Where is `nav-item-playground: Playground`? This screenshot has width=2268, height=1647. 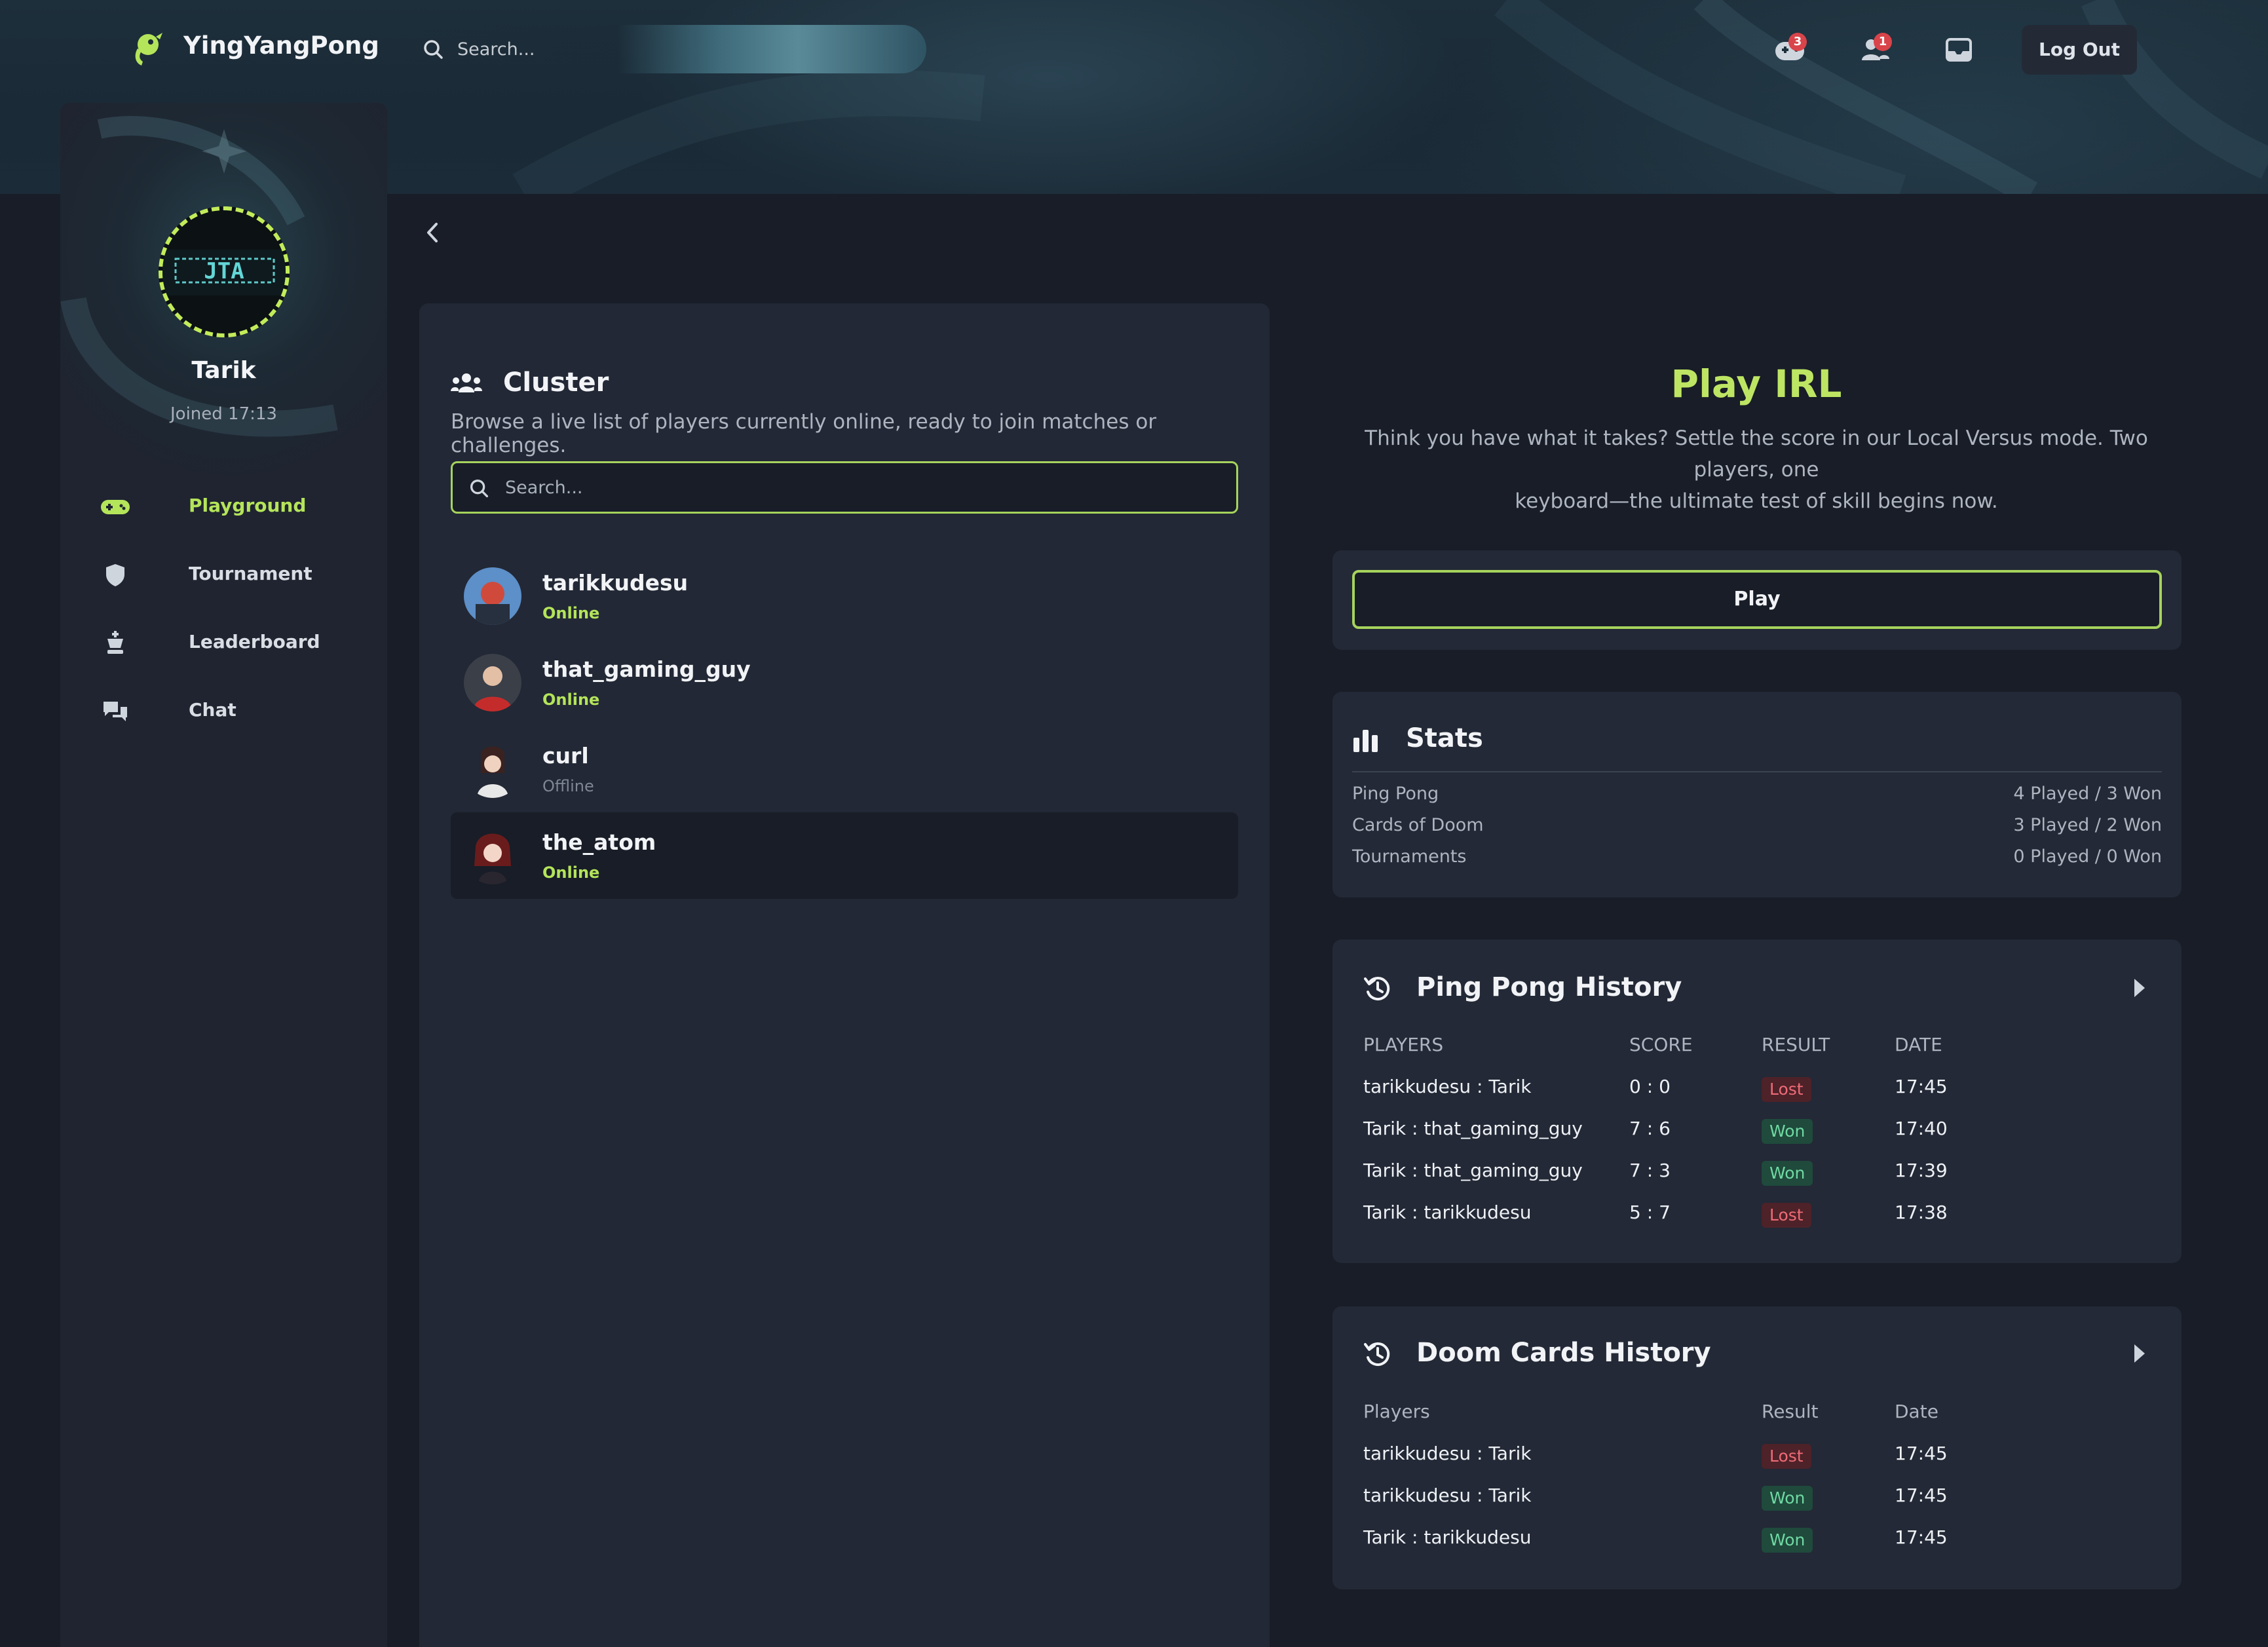 nav-item-playground: Playground is located at coordinates (231, 506).